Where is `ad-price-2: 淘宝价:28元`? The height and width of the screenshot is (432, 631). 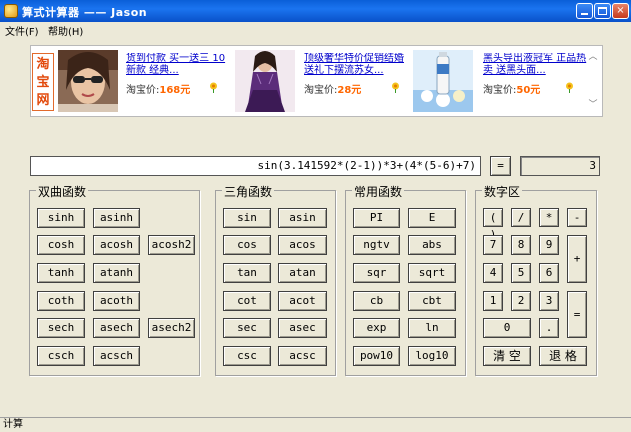 ad-price-2: 淘宝价:28元 is located at coordinates (332, 88).